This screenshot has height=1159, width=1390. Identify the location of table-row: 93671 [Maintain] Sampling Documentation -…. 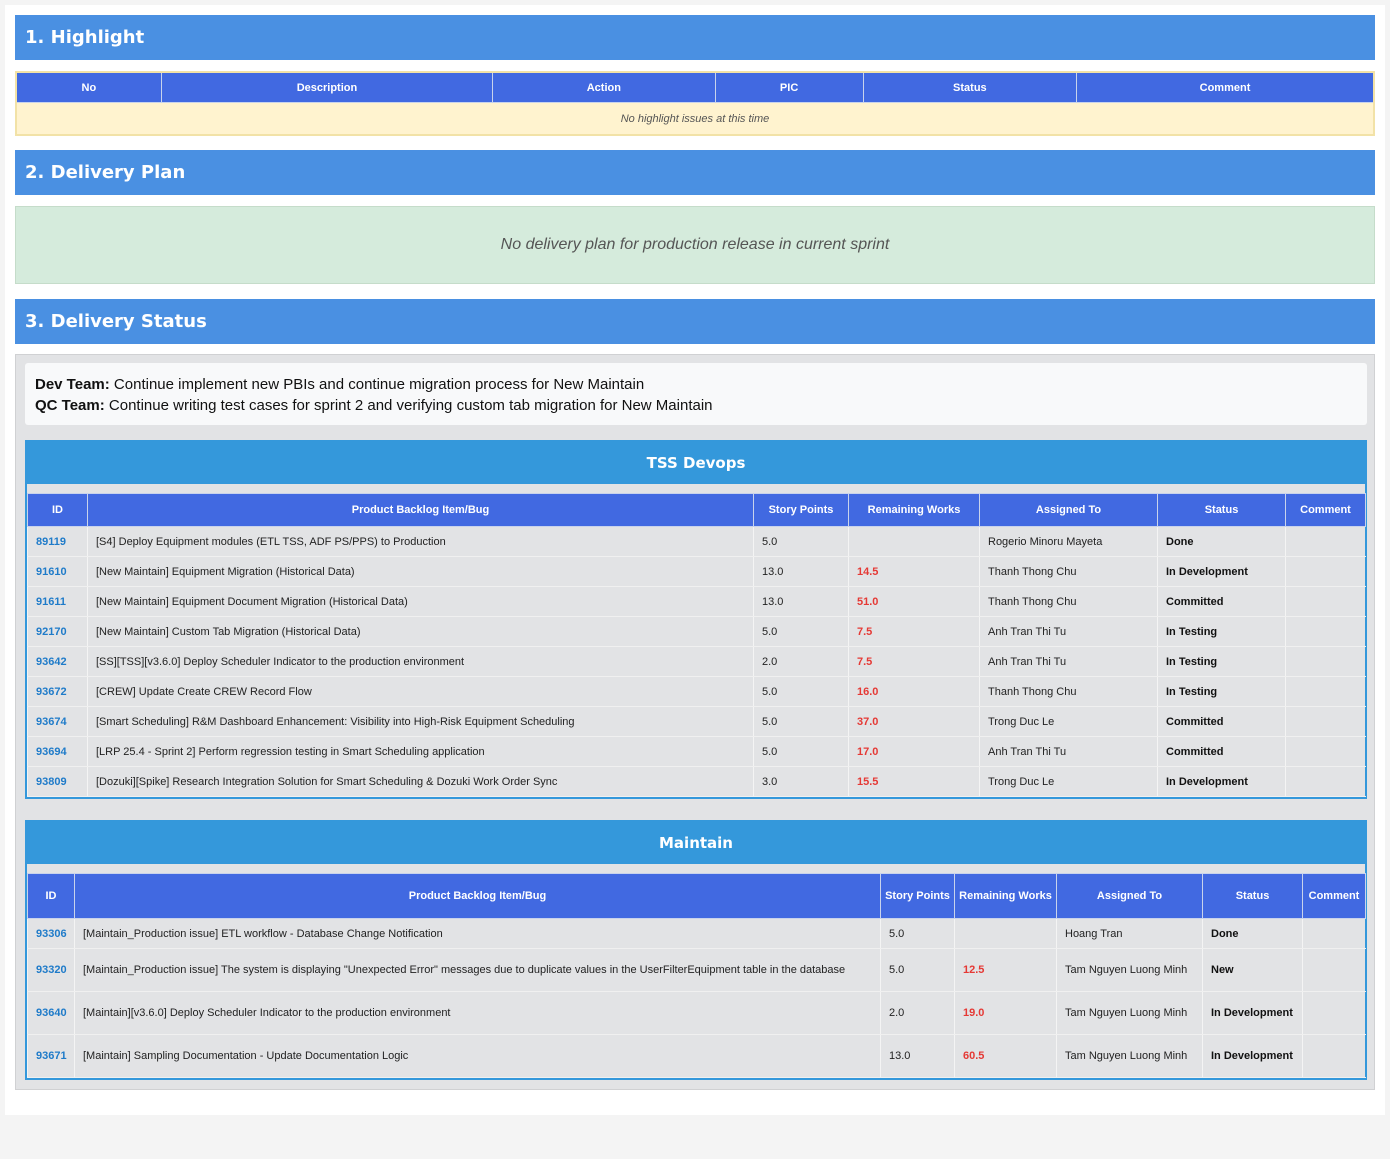
(696, 1056).